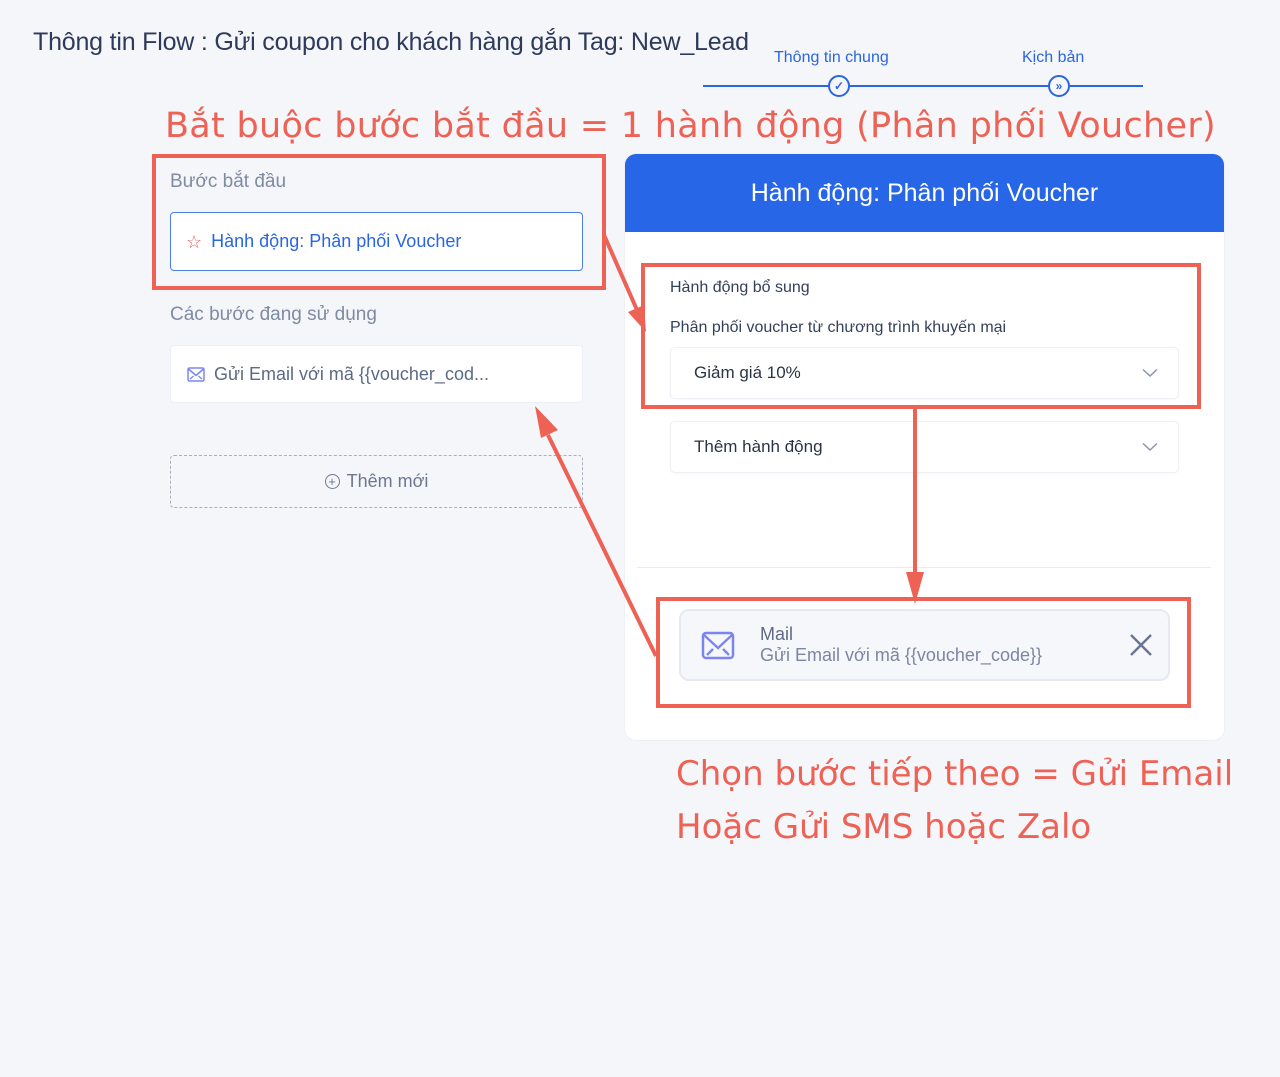 The width and height of the screenshot is (1280, 1077). I want to click on chevron-down-icon, so click(1150, 447).